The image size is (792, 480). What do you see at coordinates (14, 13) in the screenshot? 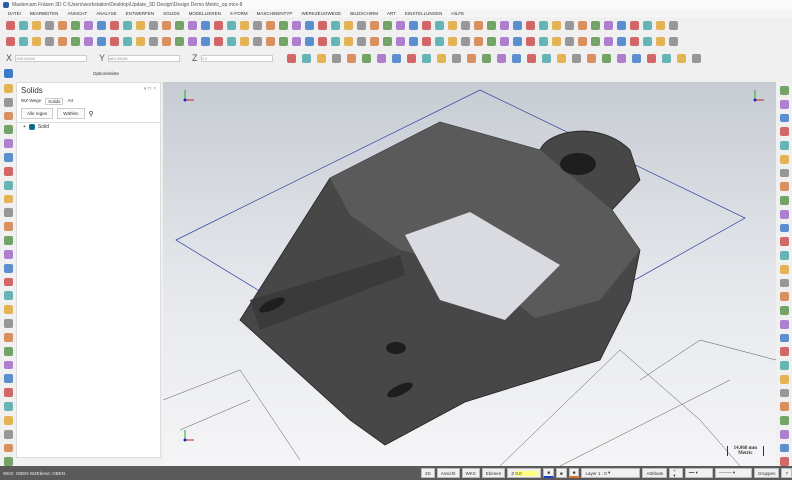
I see `menu-item-datei: DATEI` at bounding box center [14, 13].